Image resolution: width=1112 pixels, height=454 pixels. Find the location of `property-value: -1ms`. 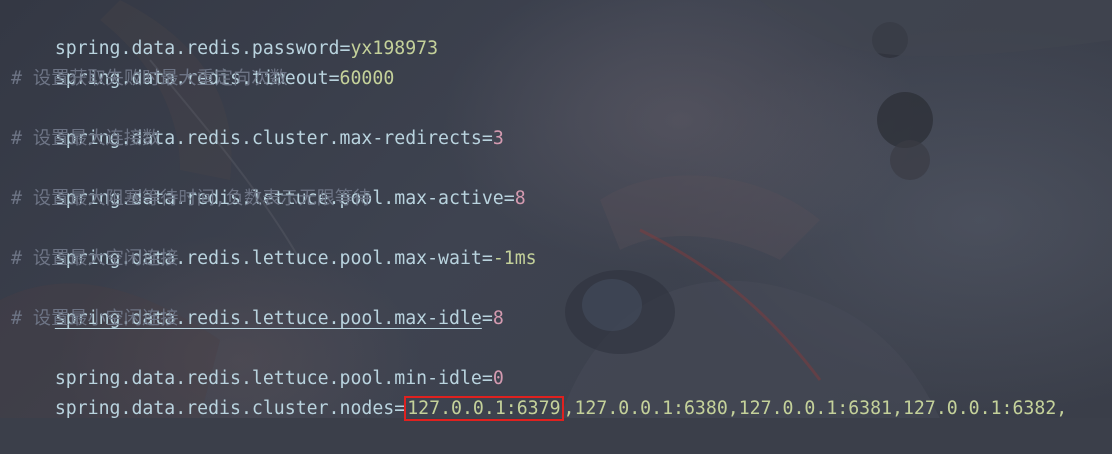

property-value: -1ms is located at coordinates (514, 258).